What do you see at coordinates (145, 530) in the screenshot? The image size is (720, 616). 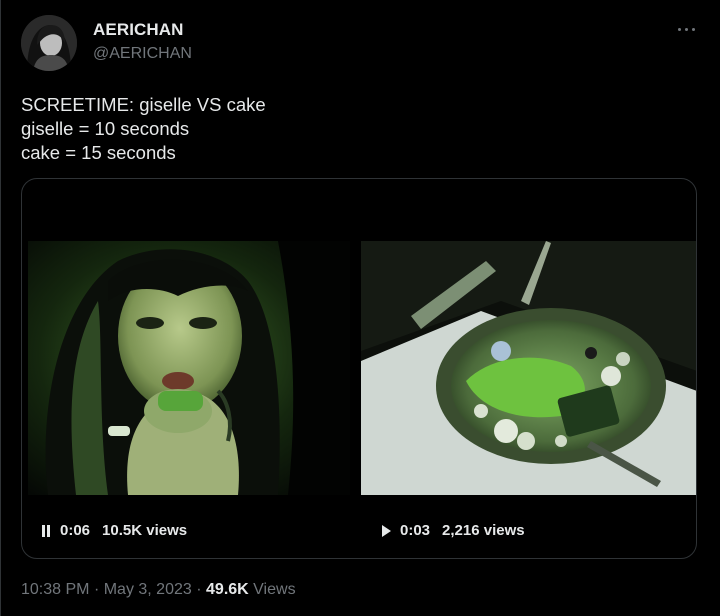 I see `video-views: 10.5K views` at bounding box center [145, 530].